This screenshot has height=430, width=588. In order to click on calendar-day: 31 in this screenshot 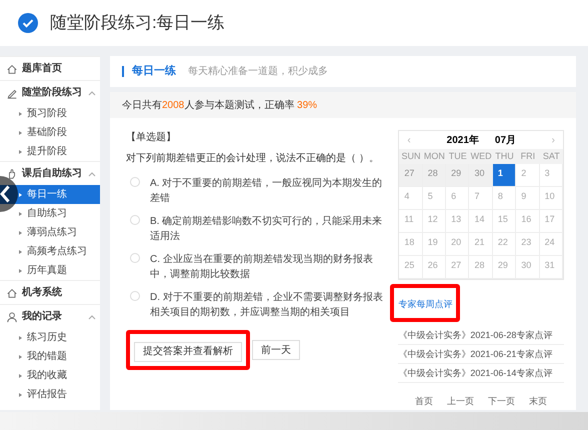, I will do `click(551, 267)`.